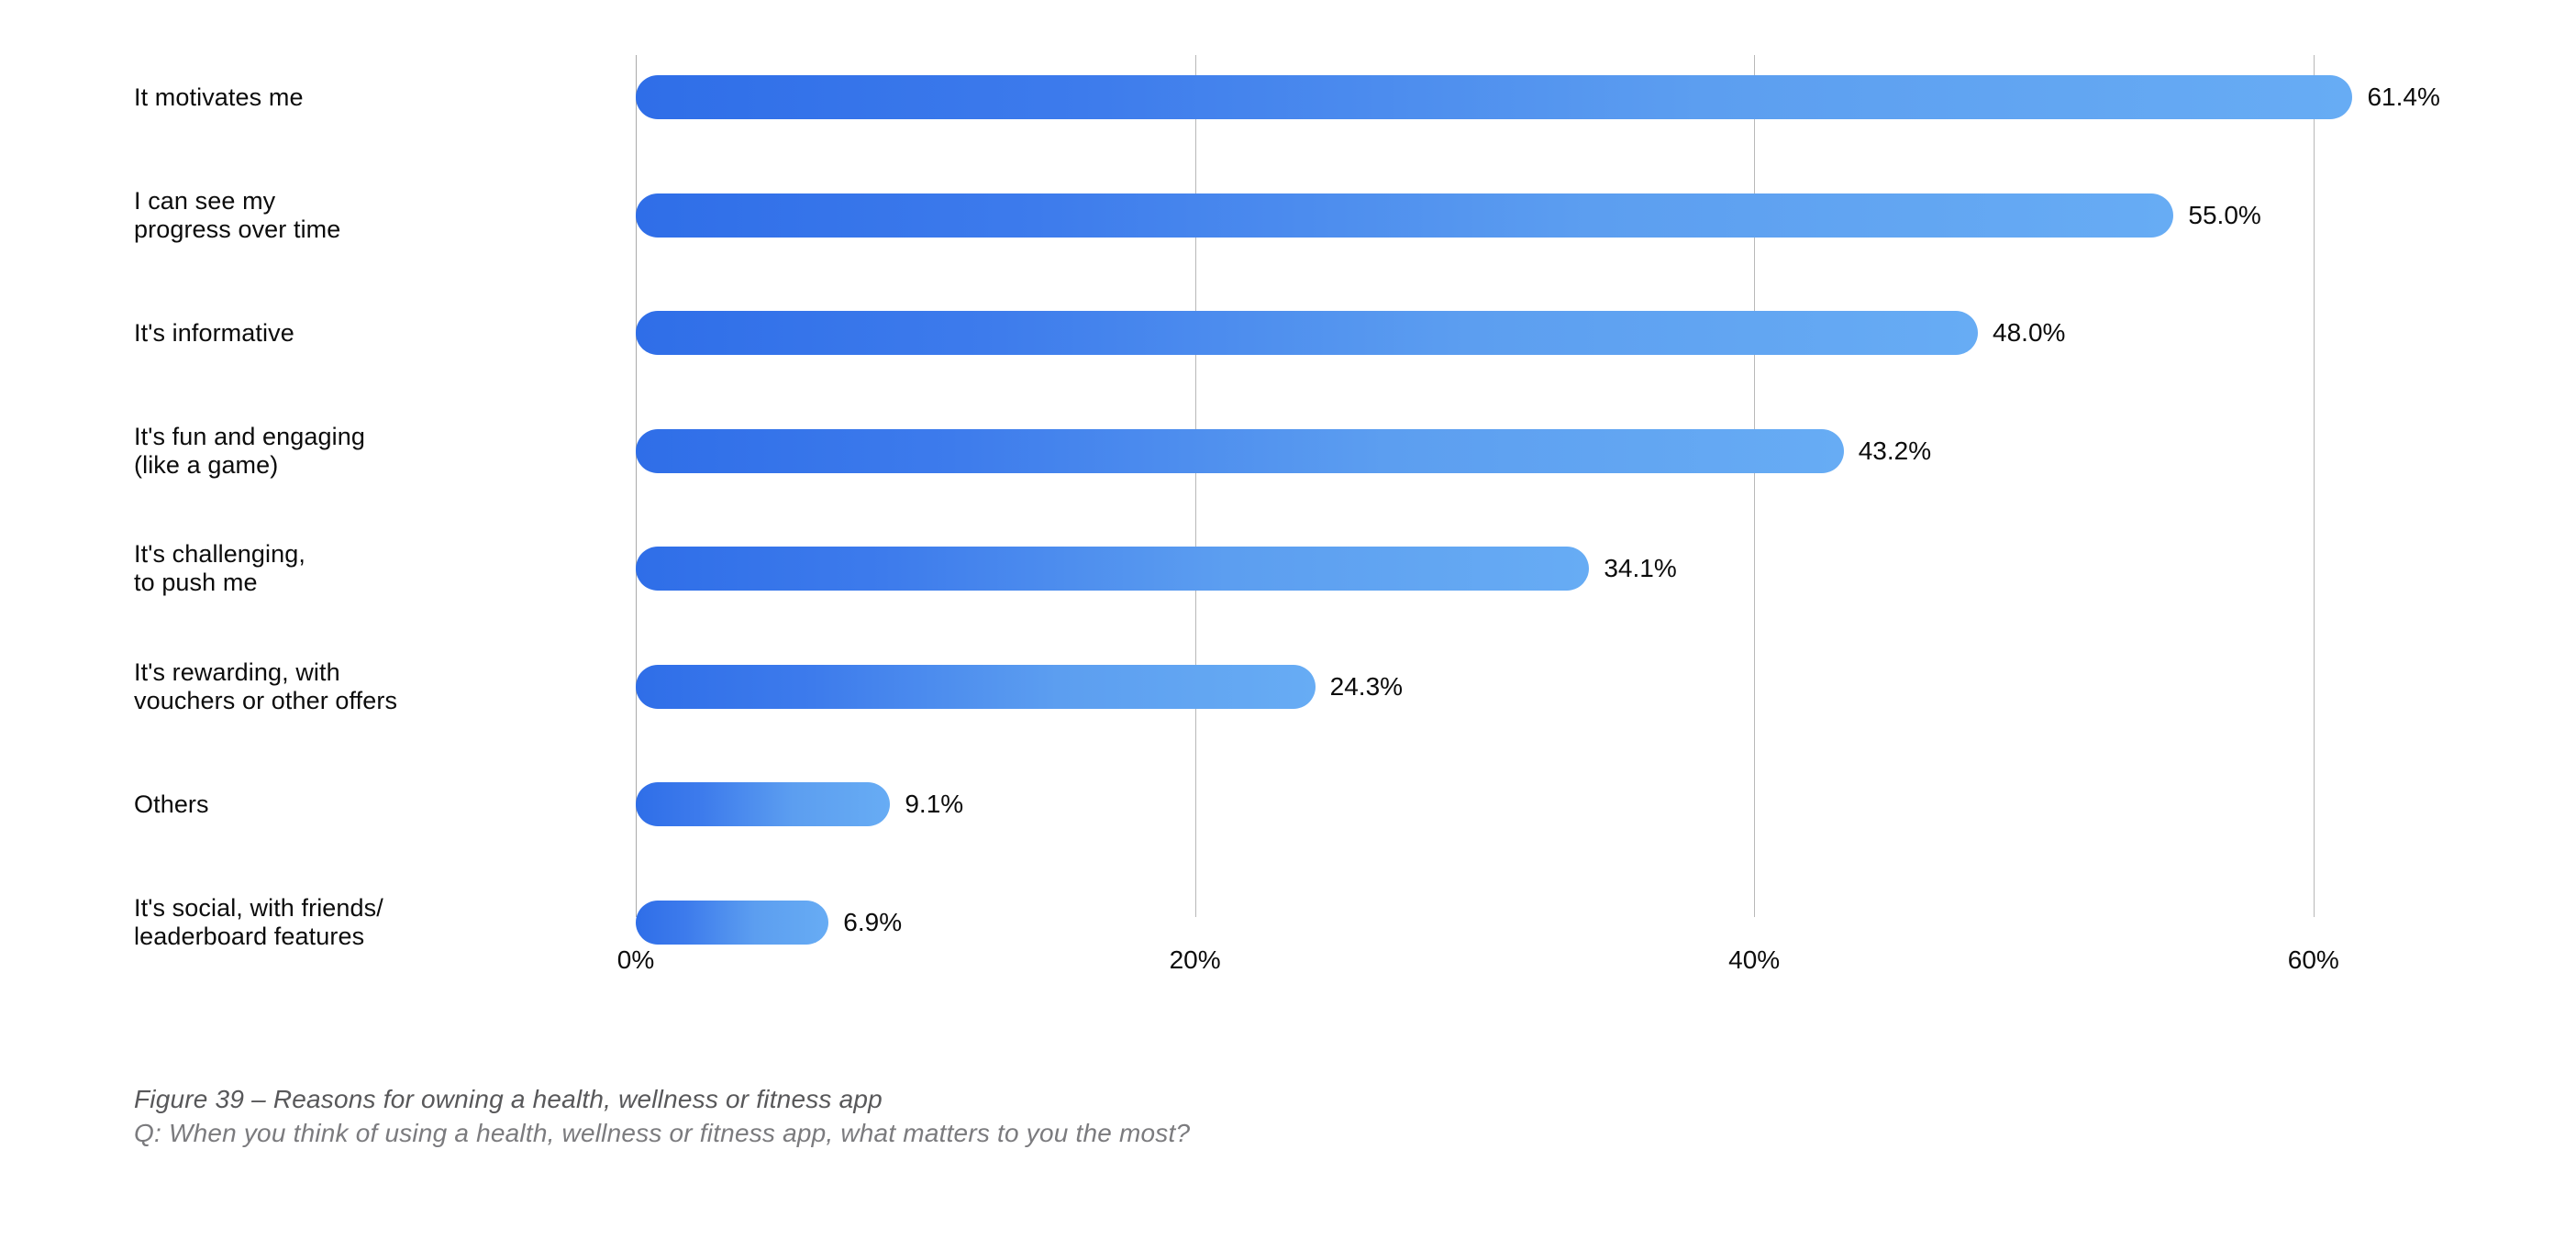 This screenshot has height=1238, width=2576. I want to click on bar-row: It's fun and engaging (like a game) 43.2%, so click(1288, 451).